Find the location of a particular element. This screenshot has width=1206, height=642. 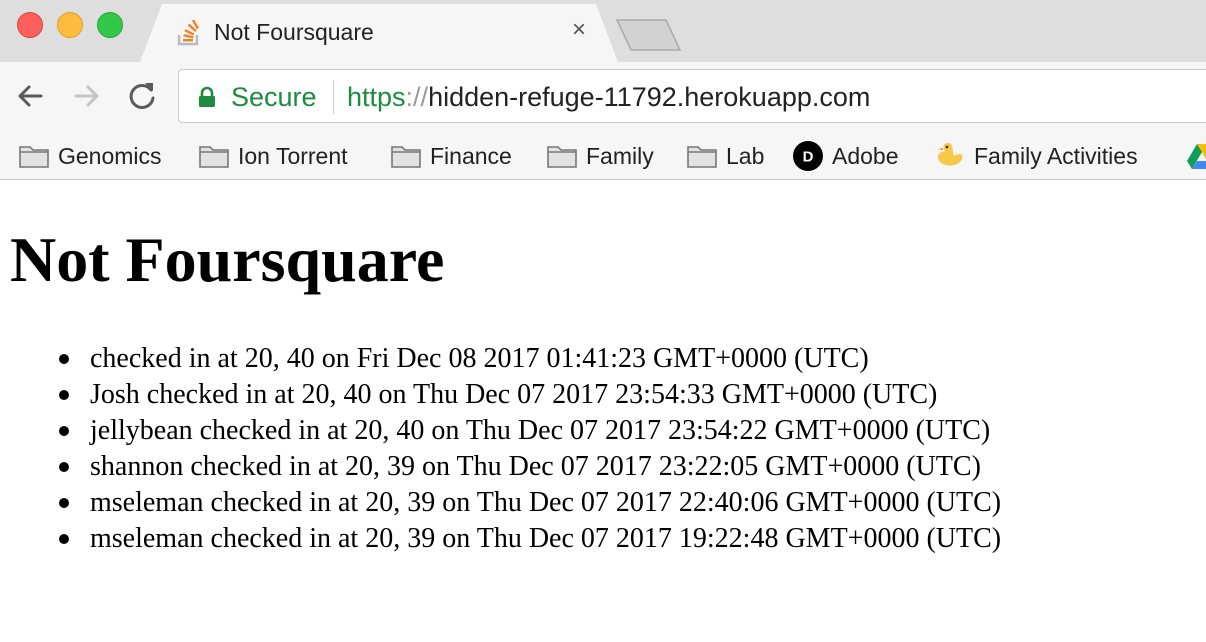

bookmark-label: Genomics is located at coordinates (110, 155).